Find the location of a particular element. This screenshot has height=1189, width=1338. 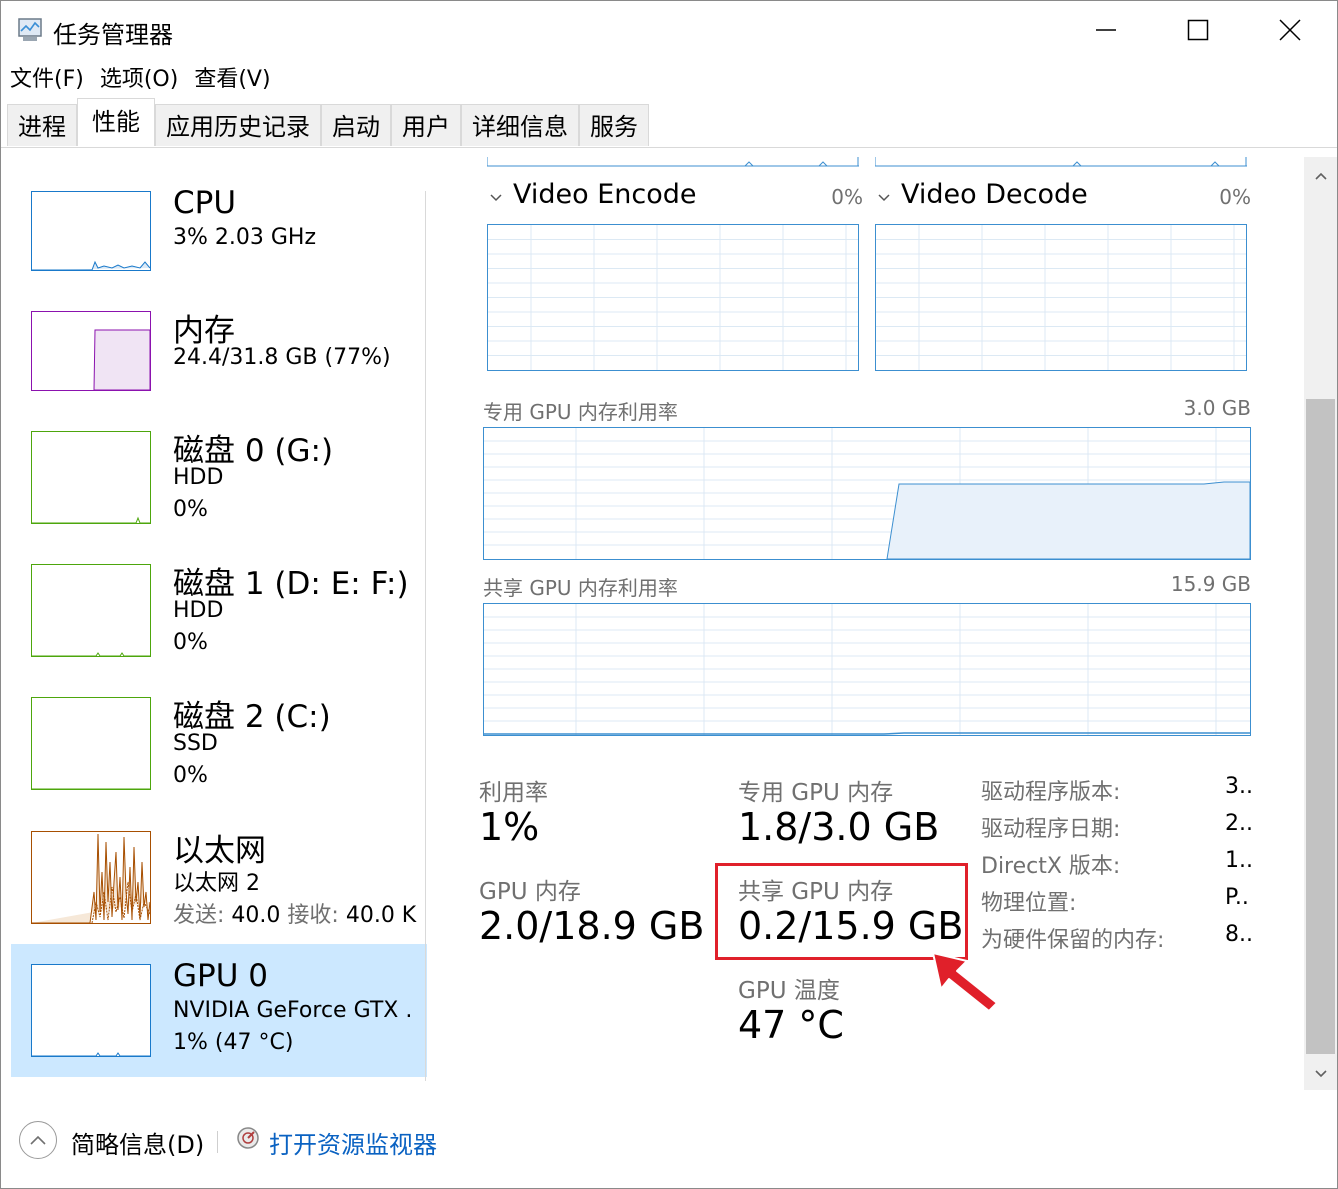

maximize-button is located at coordinates (1198, 30).